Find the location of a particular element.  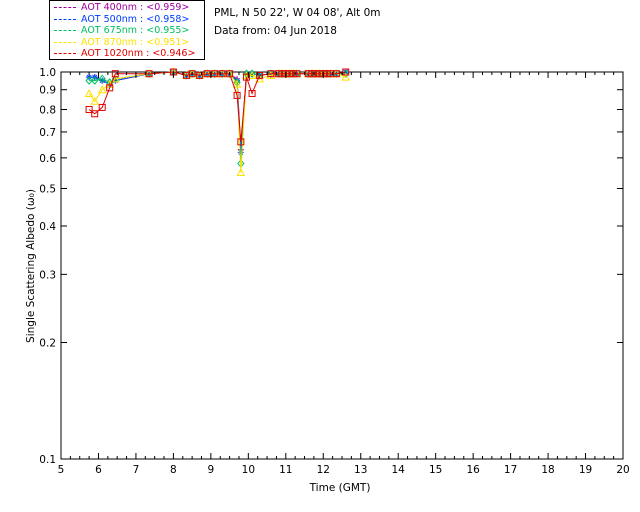

x-tick-label: 16 is located at coordinates (473, 470).